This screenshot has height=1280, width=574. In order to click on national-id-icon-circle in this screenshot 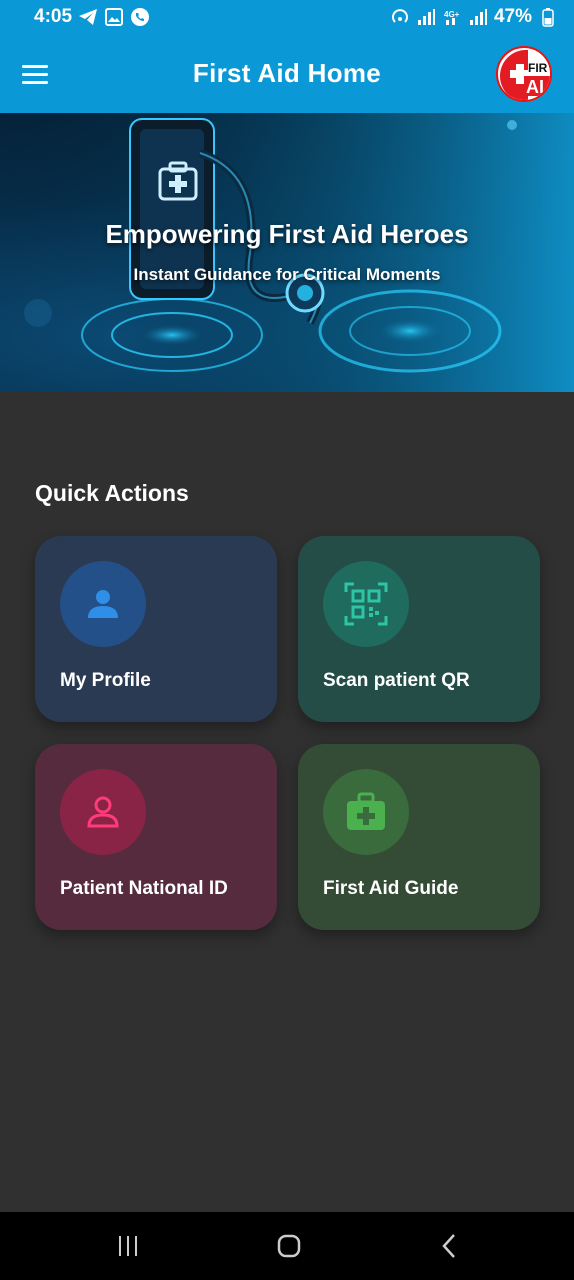, I will do `click(103, 812)`.